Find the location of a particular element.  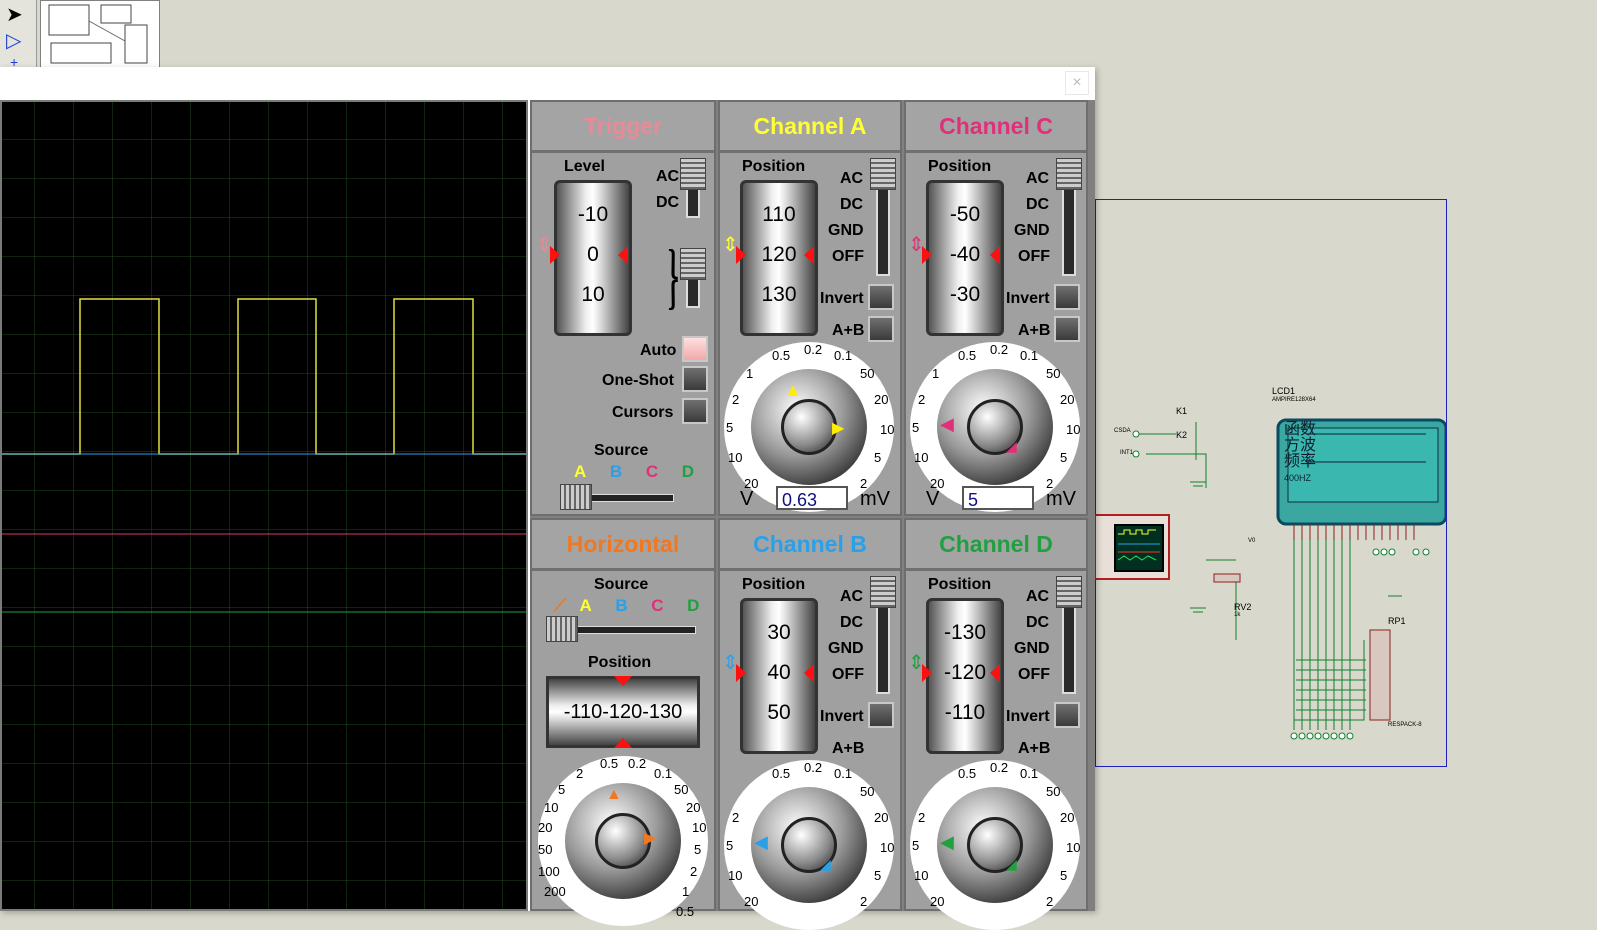

channel-b-invert-label: Invert is located at coordinates (842, 716).